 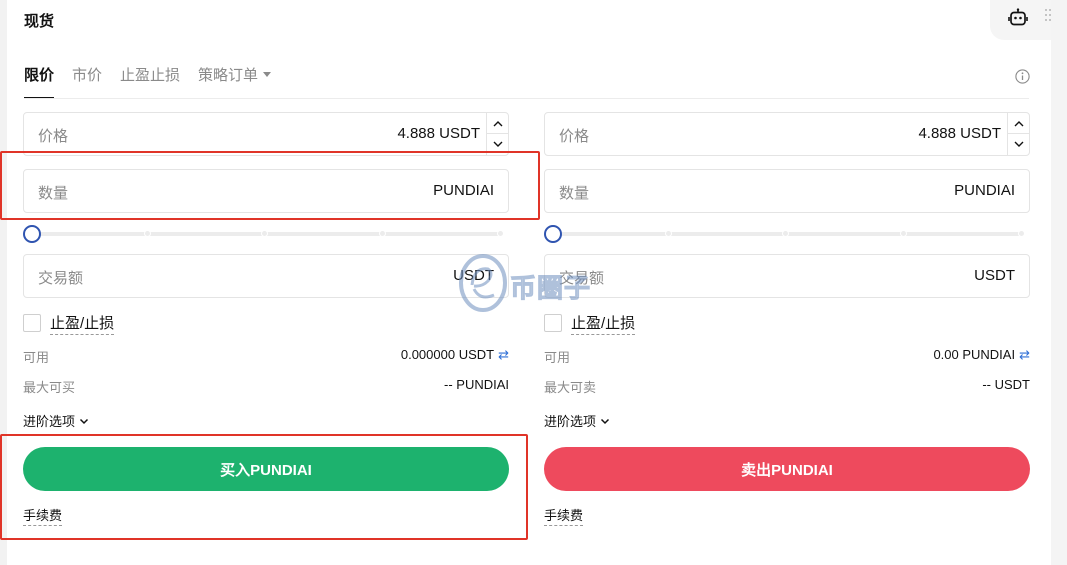 What do you see at coordinates (39, 21) in the screenshot?
I see `page-title: 现货` at bounding box center [39, 21].